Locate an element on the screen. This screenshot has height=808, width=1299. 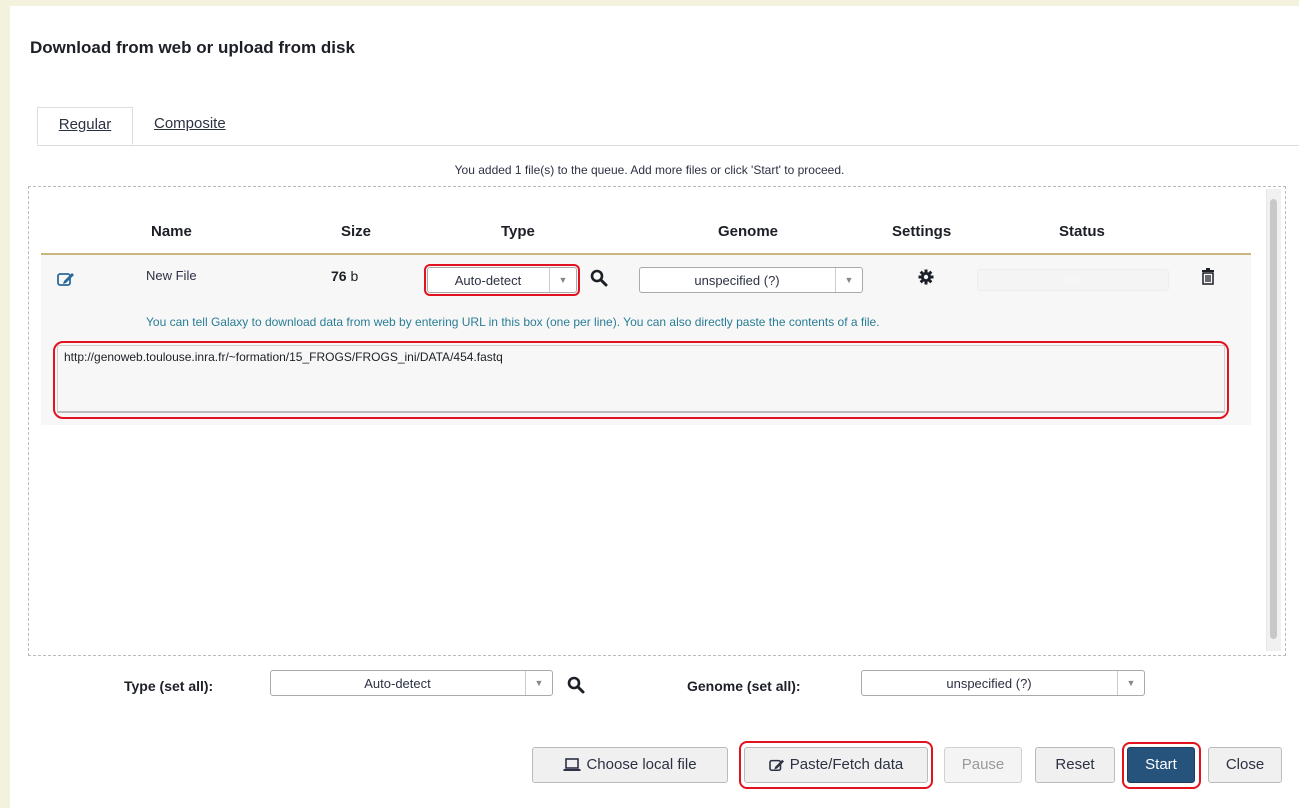
pause-button: Pause is located at coordinates (983, 765).